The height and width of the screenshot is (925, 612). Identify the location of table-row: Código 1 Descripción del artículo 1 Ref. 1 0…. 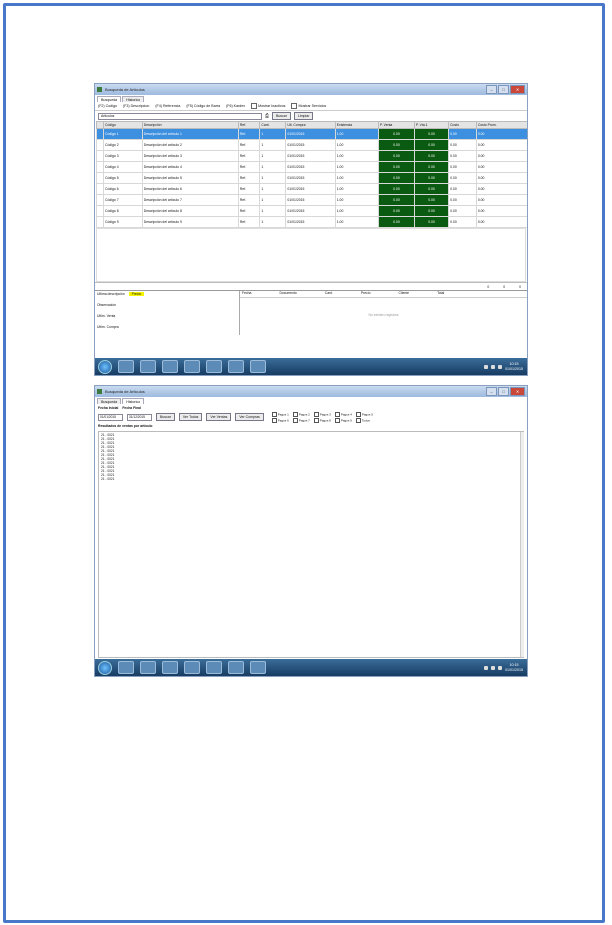
(311, 134).